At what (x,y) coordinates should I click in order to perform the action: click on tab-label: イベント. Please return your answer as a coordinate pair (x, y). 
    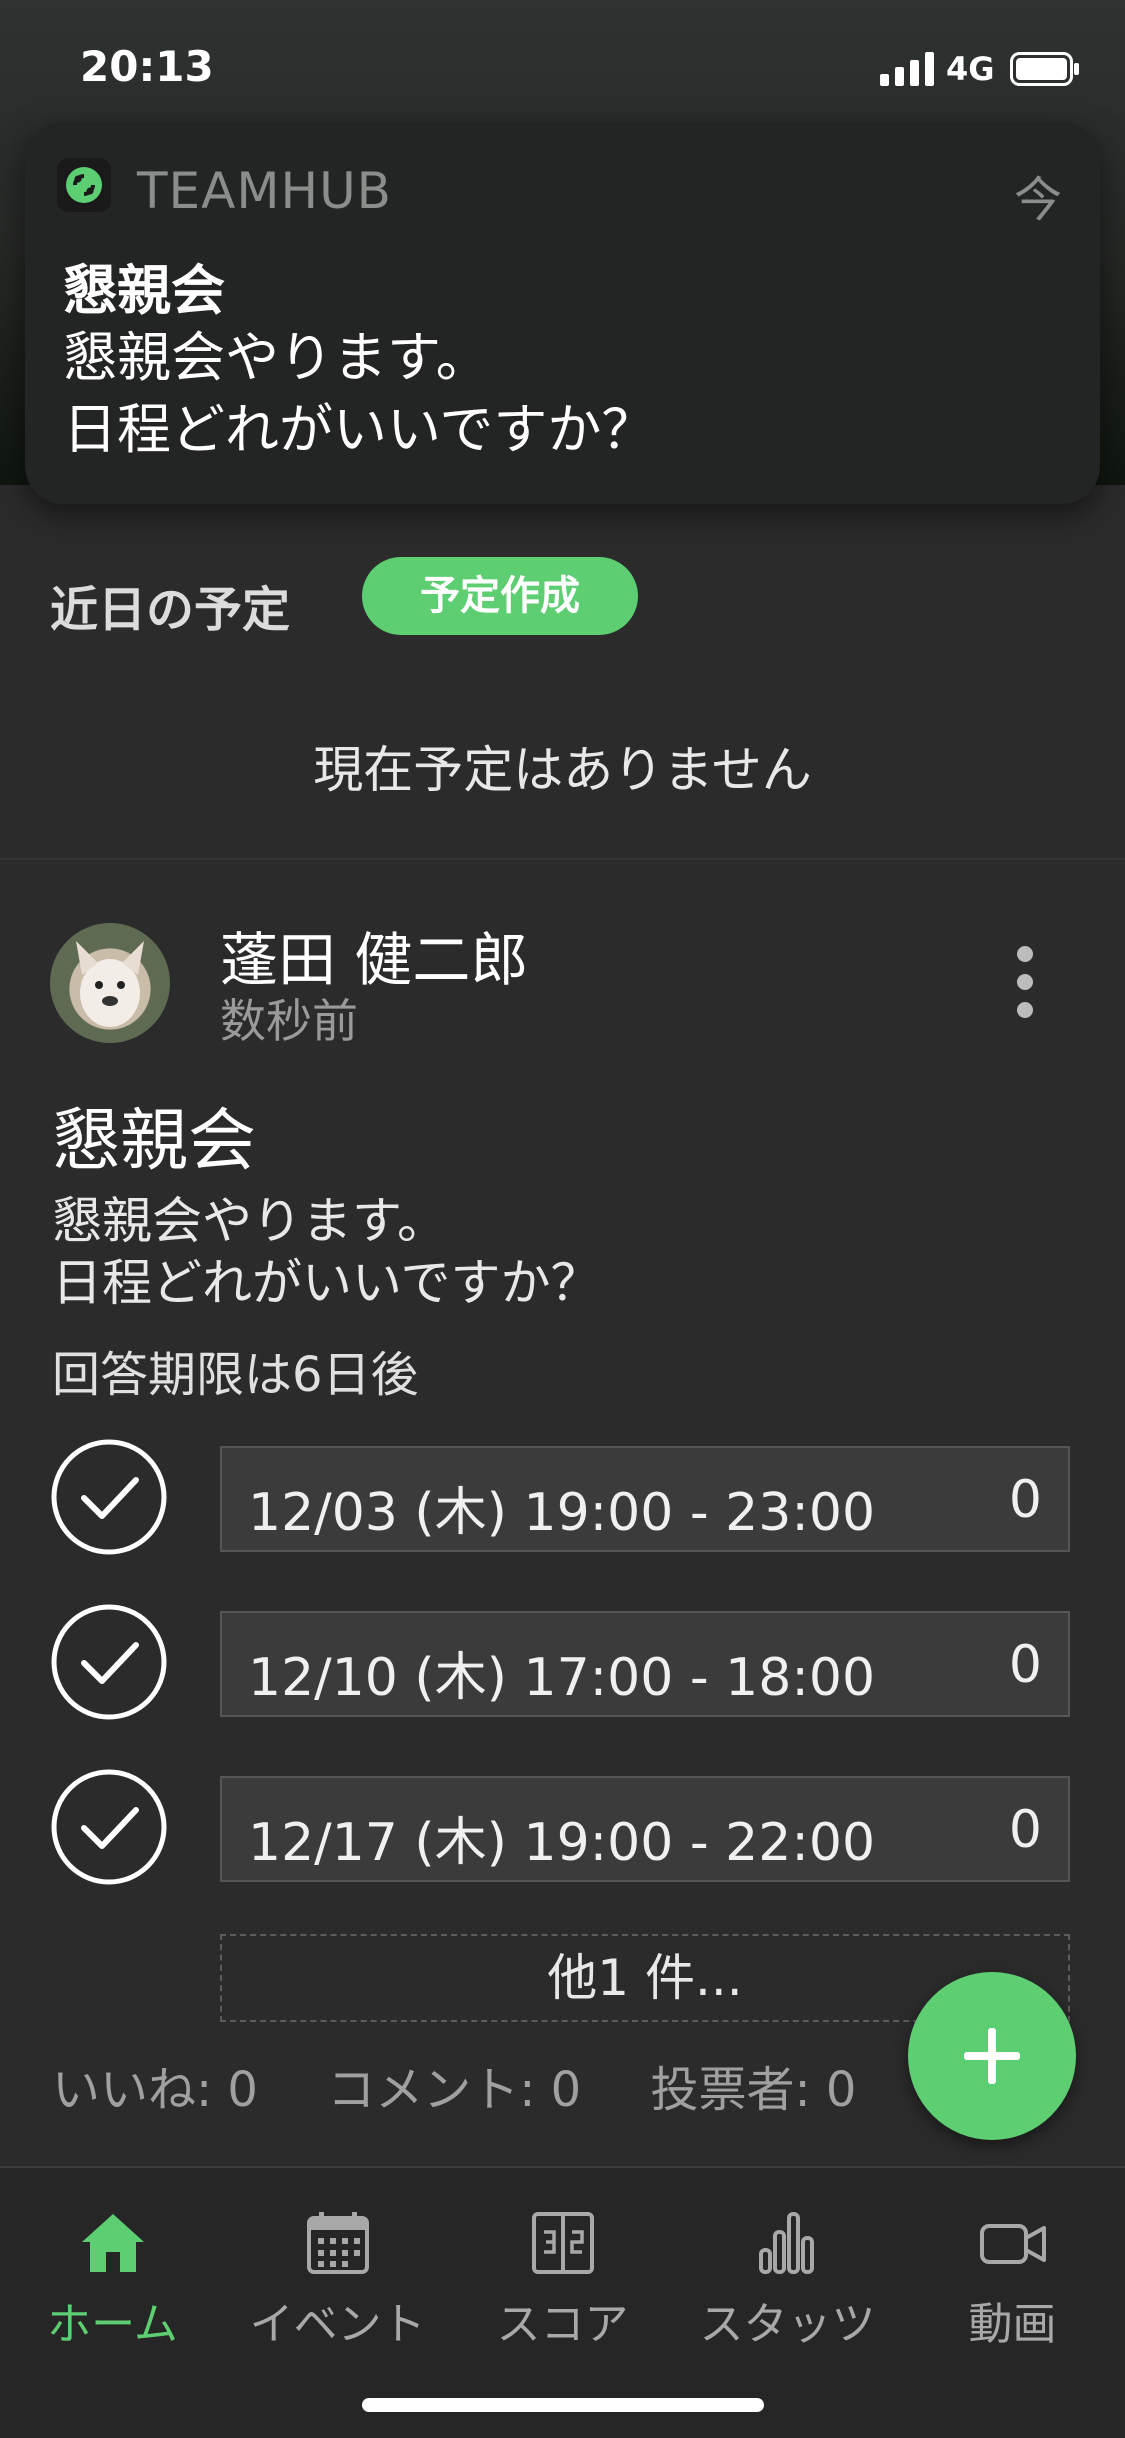
    Looking at the image, I should click on (337, 2324).